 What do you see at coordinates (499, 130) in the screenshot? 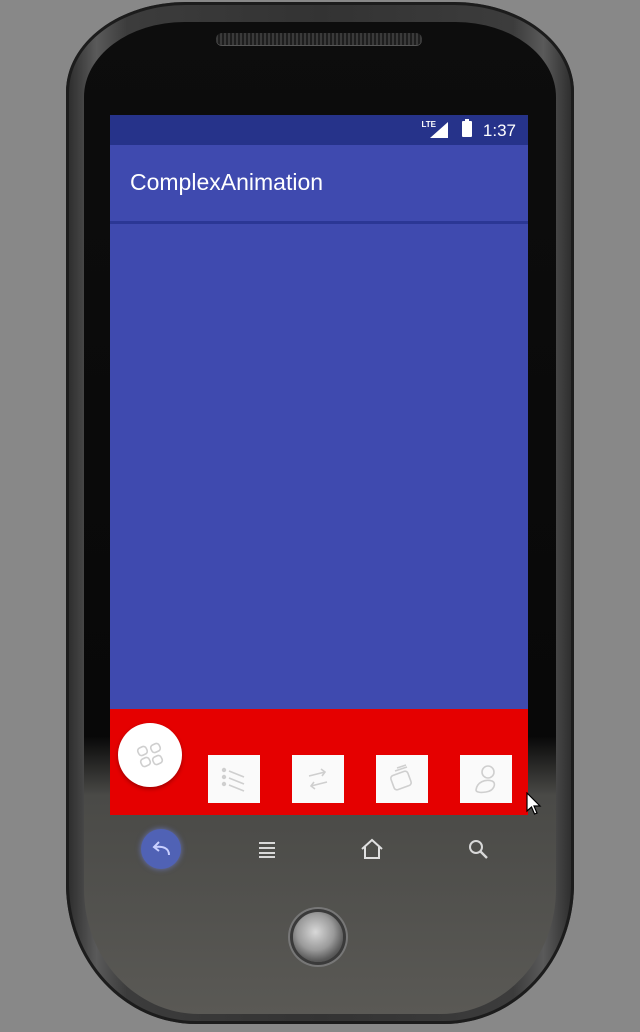
I see `status-time: 1:37` at bounding box center [499, 130].